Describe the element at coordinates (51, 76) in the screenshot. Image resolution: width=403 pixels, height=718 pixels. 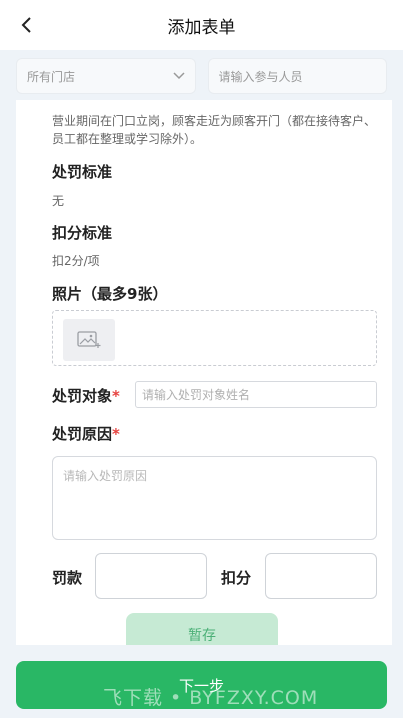
I see `store-select-value: 所有门店` at that location.